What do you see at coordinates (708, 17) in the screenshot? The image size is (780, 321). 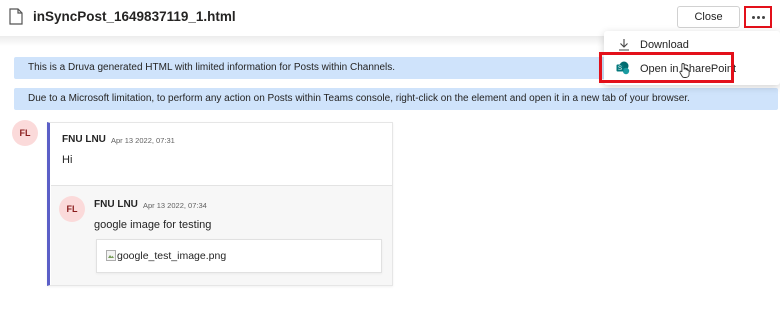 I see `close-button: Close` at bounding box center [708, 17].